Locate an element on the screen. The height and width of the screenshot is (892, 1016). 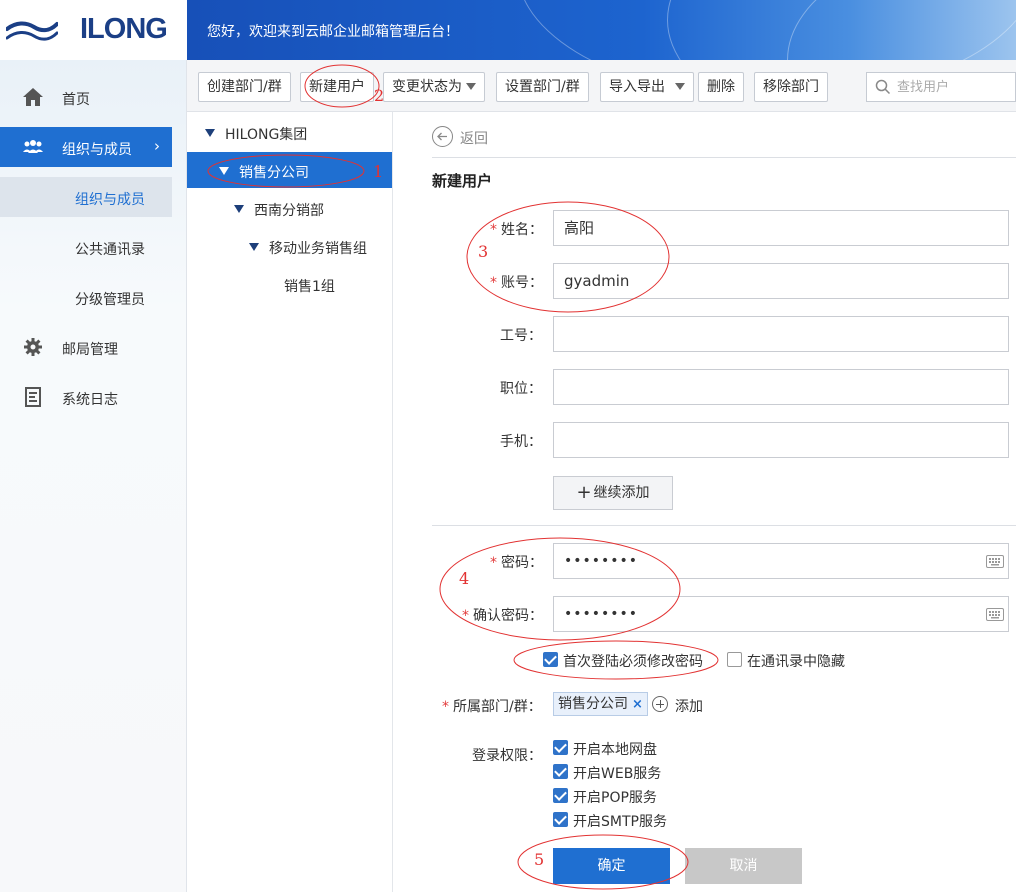
import-export-dropdown: 导入导出 is located at coordinates (647, 87).